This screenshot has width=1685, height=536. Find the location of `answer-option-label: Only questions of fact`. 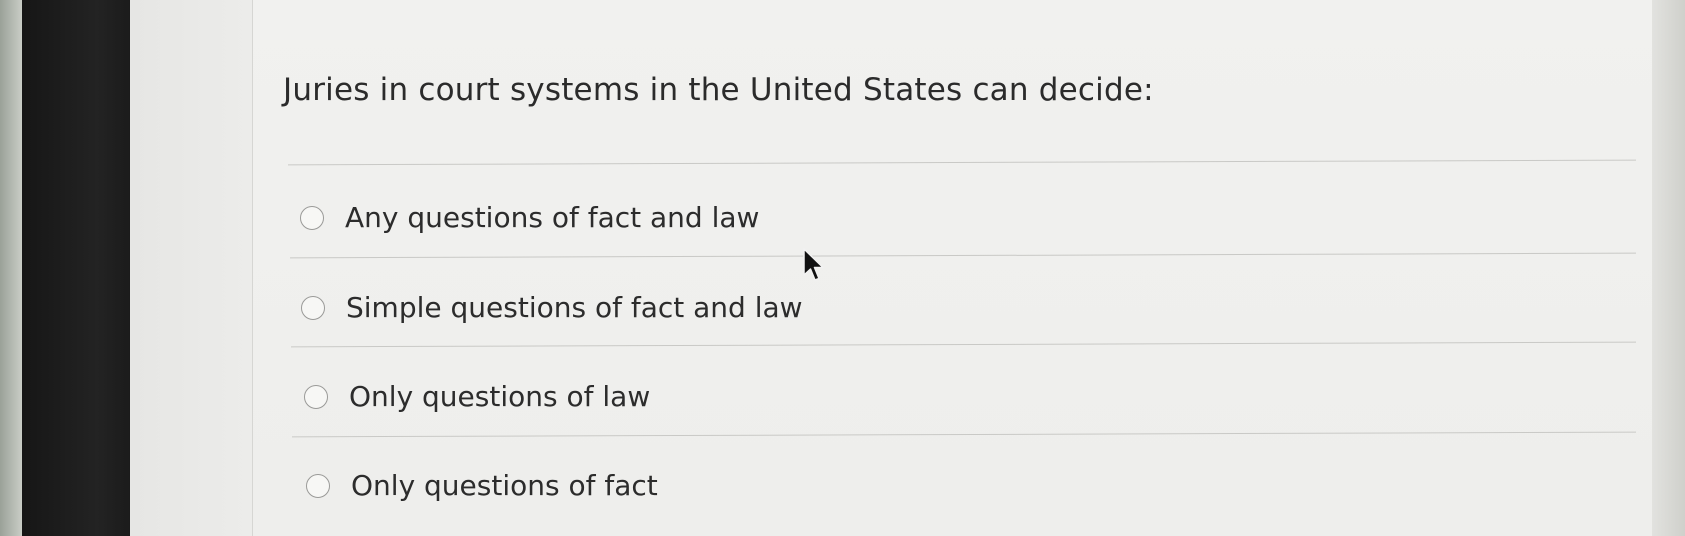

answer-option-label: Only questions of fact is located at coordinates (504, 485).